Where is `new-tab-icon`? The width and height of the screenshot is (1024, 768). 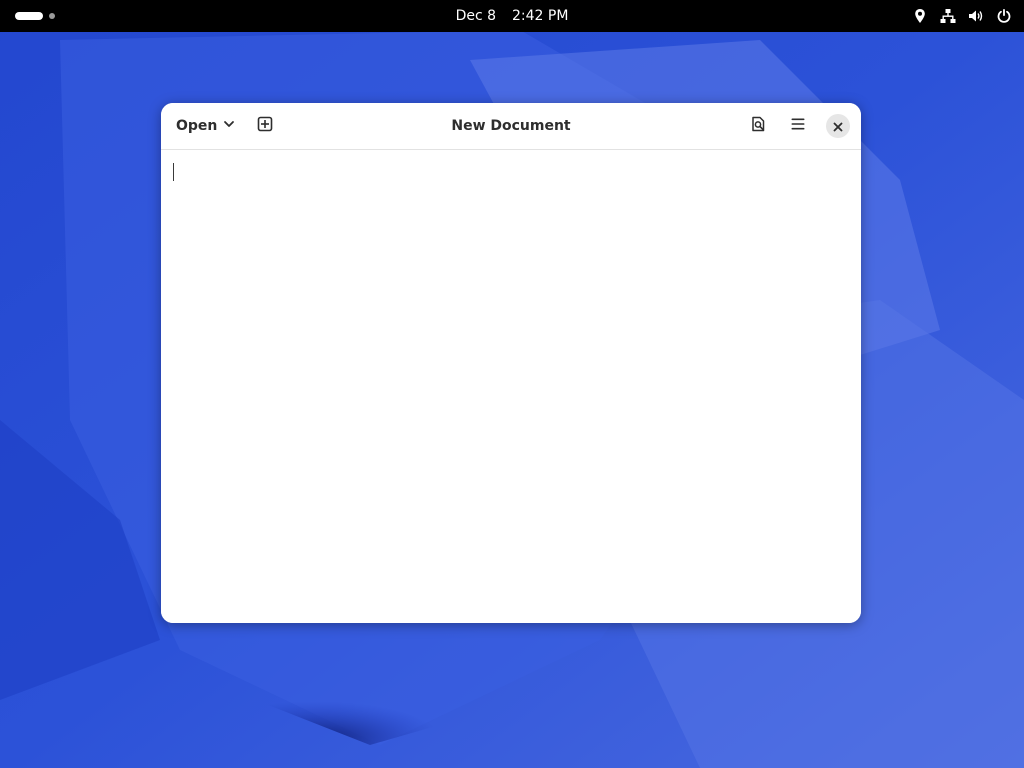
new-tab-icon is located at coordinates (265, 126).